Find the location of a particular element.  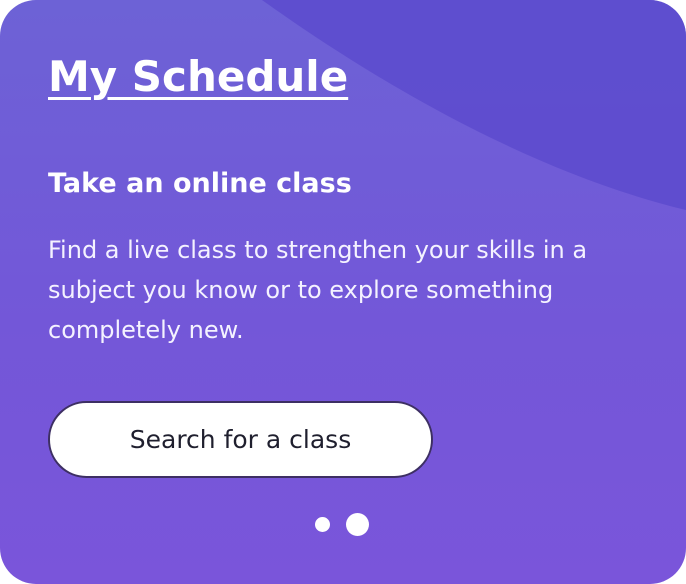

pager-dot-2-active is located at coordinates (357, 524).